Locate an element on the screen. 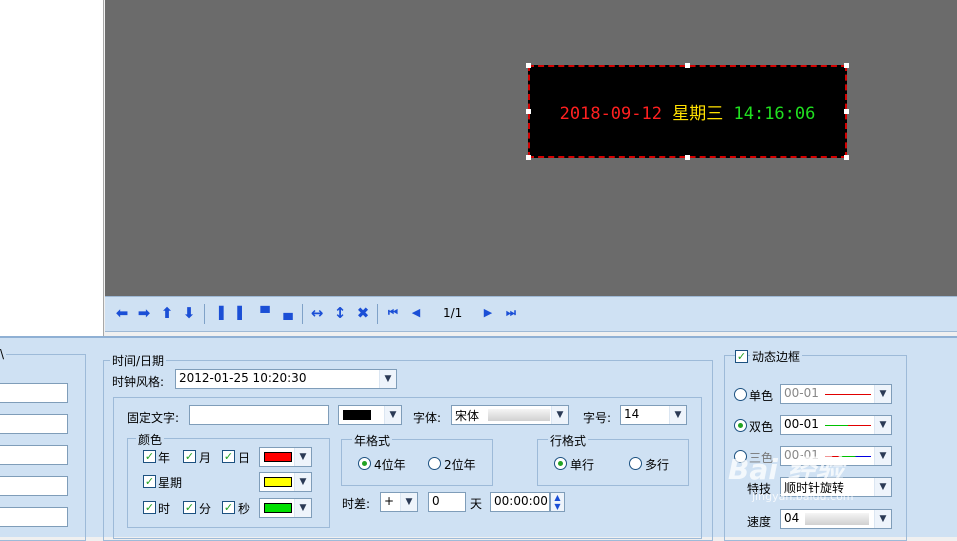 This screenshot has width=957, height=541. double-color-label: 双色 is located at coordinates (761, 427).